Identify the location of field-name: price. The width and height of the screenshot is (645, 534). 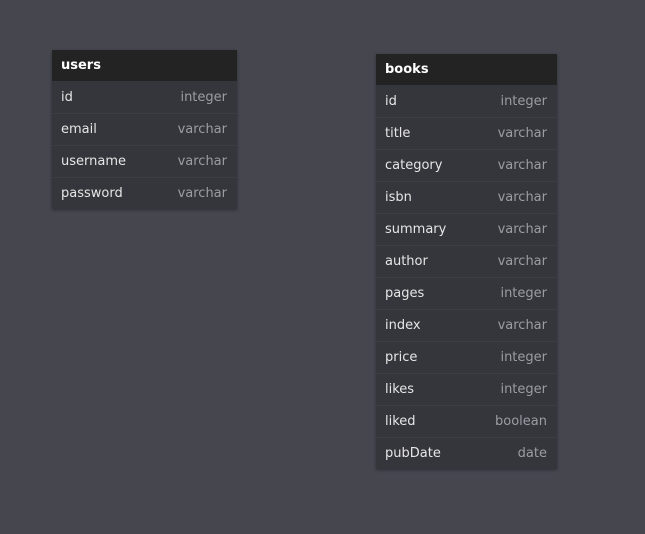
(401, 357).